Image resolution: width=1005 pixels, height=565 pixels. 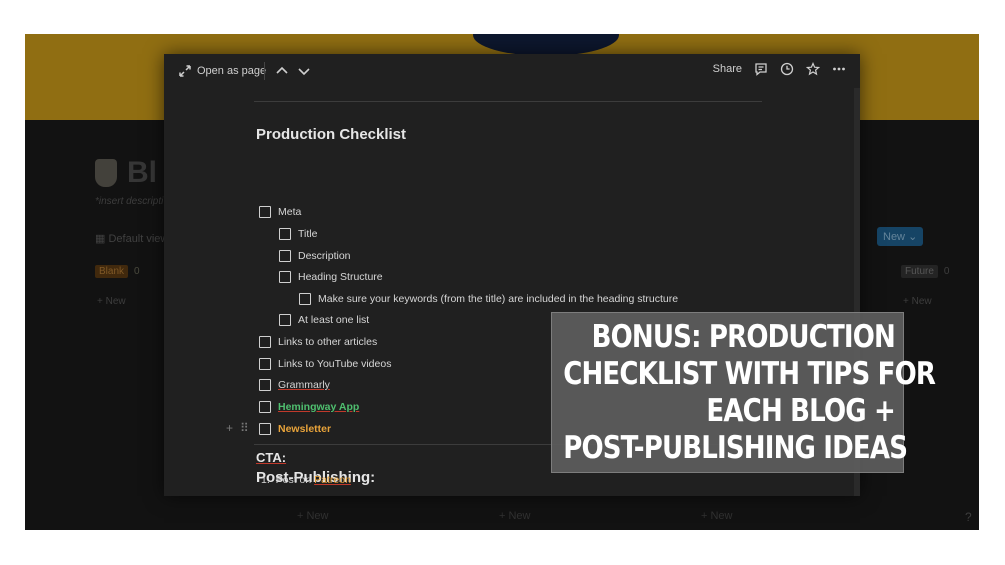 What do you see at coordinates (727, 69) in the screenshot?
I see `share-button: Share` at bounding box center [727, 69].